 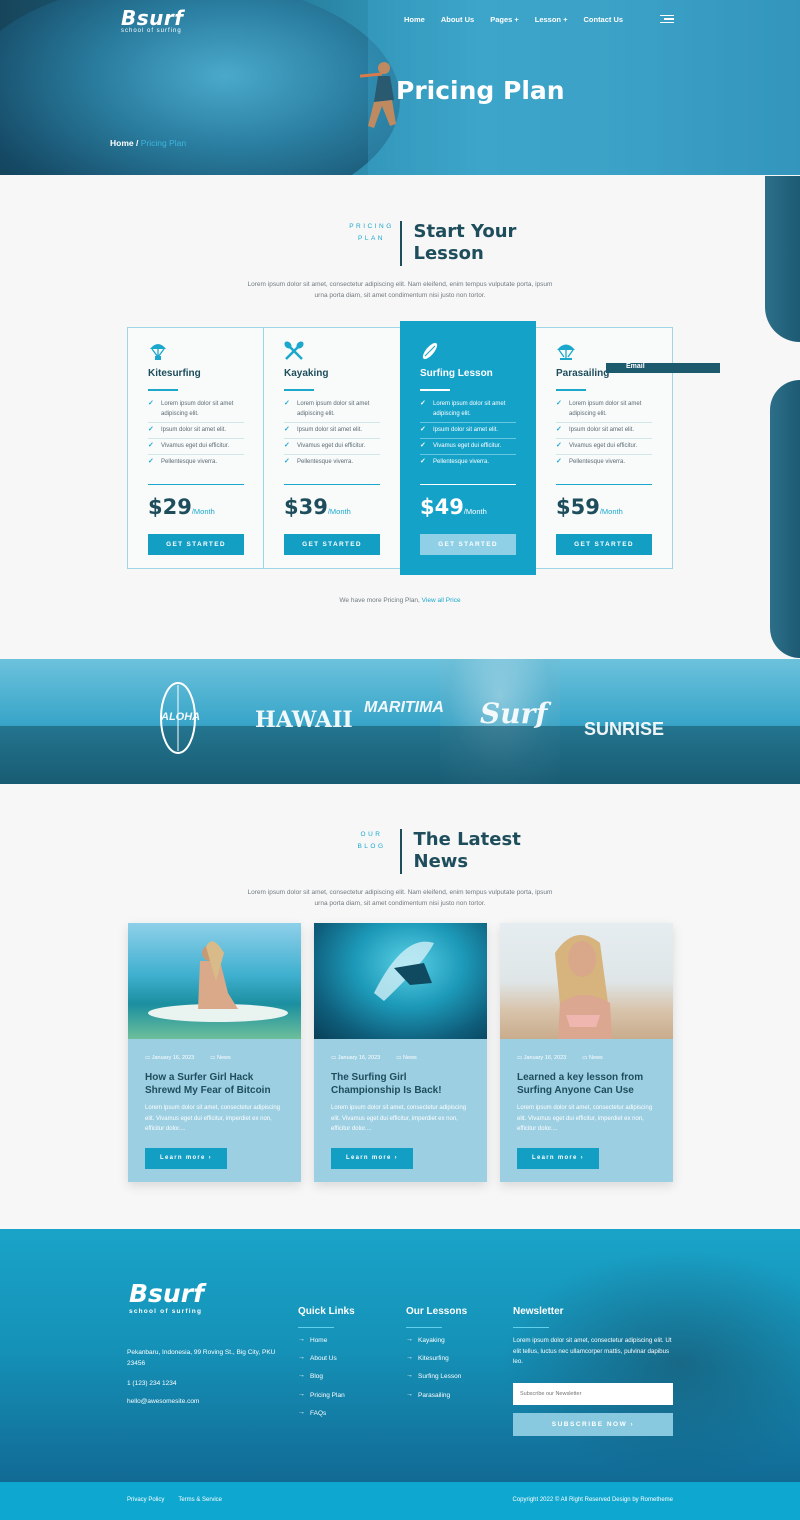 What do you see at coordinates (124, 143) in the screenshot?
I see `breadcrumb-home: Home /` at bounding box center [124, 143].